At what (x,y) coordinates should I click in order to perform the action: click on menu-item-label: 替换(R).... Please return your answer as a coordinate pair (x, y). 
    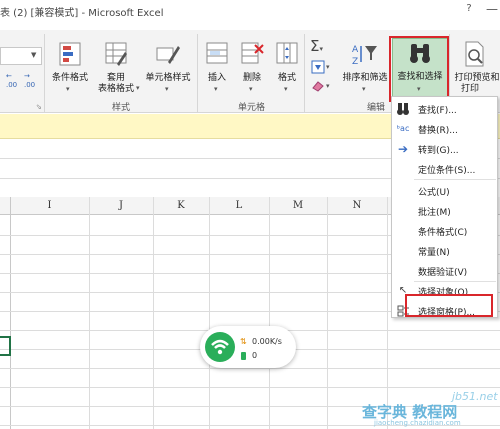
    Looking at the image, I should click on (438, 131).